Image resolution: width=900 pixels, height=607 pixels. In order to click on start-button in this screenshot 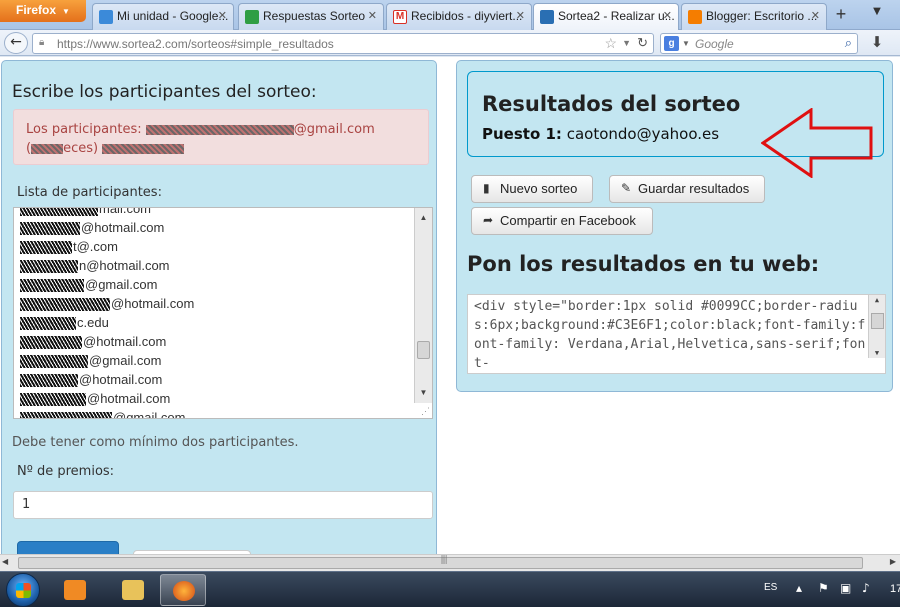, I will do `click(23, 590)`.